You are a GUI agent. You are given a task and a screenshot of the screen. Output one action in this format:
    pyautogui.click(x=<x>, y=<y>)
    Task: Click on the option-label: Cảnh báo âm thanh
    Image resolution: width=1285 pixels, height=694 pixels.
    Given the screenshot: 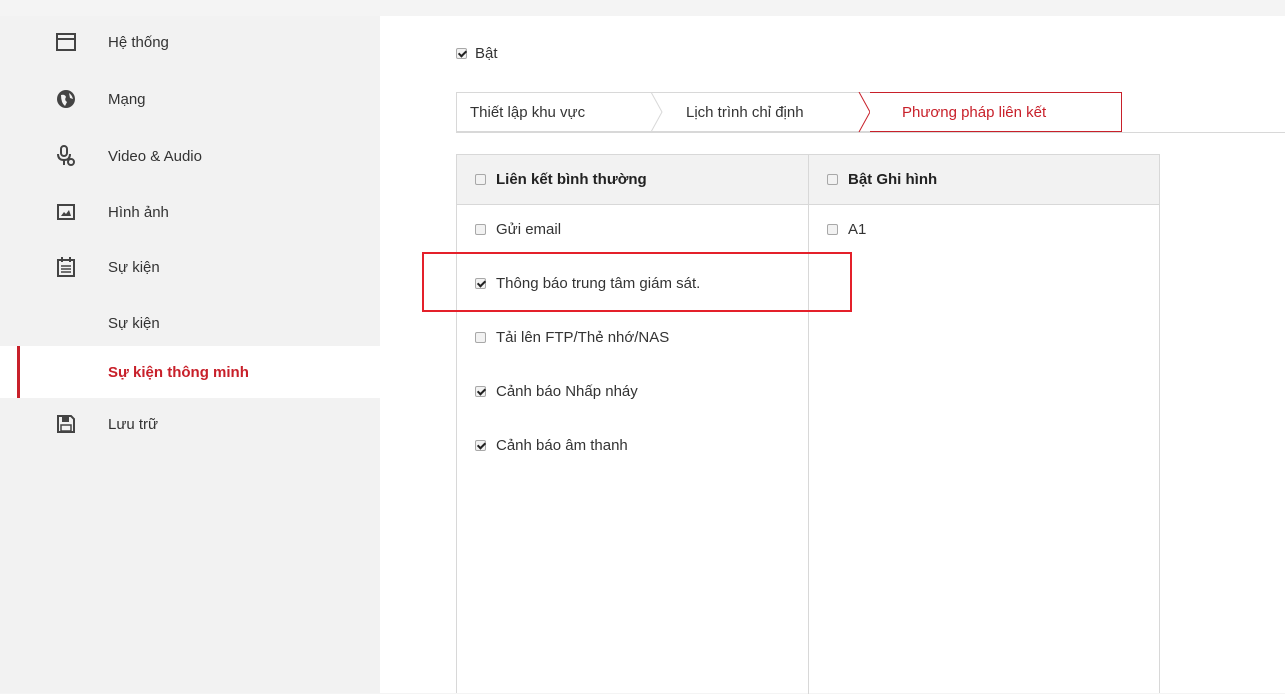 What is the action you would take?
    pyautogui.click(x=562, y=445)
    